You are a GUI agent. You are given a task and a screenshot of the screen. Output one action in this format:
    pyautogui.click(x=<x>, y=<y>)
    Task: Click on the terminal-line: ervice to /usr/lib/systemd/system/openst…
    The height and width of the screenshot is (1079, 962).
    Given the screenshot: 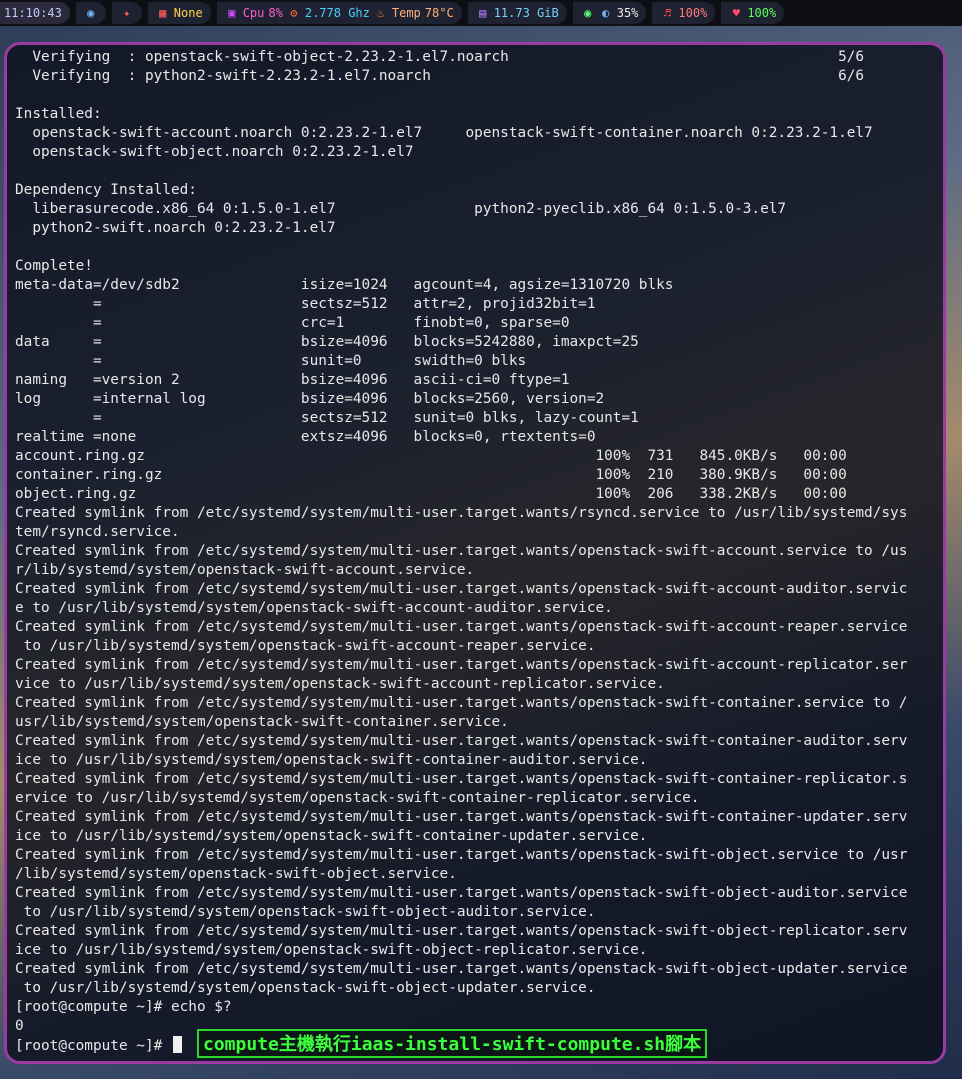 What is the action you would take?
    pyautogui.click(x=357, y=798)
    